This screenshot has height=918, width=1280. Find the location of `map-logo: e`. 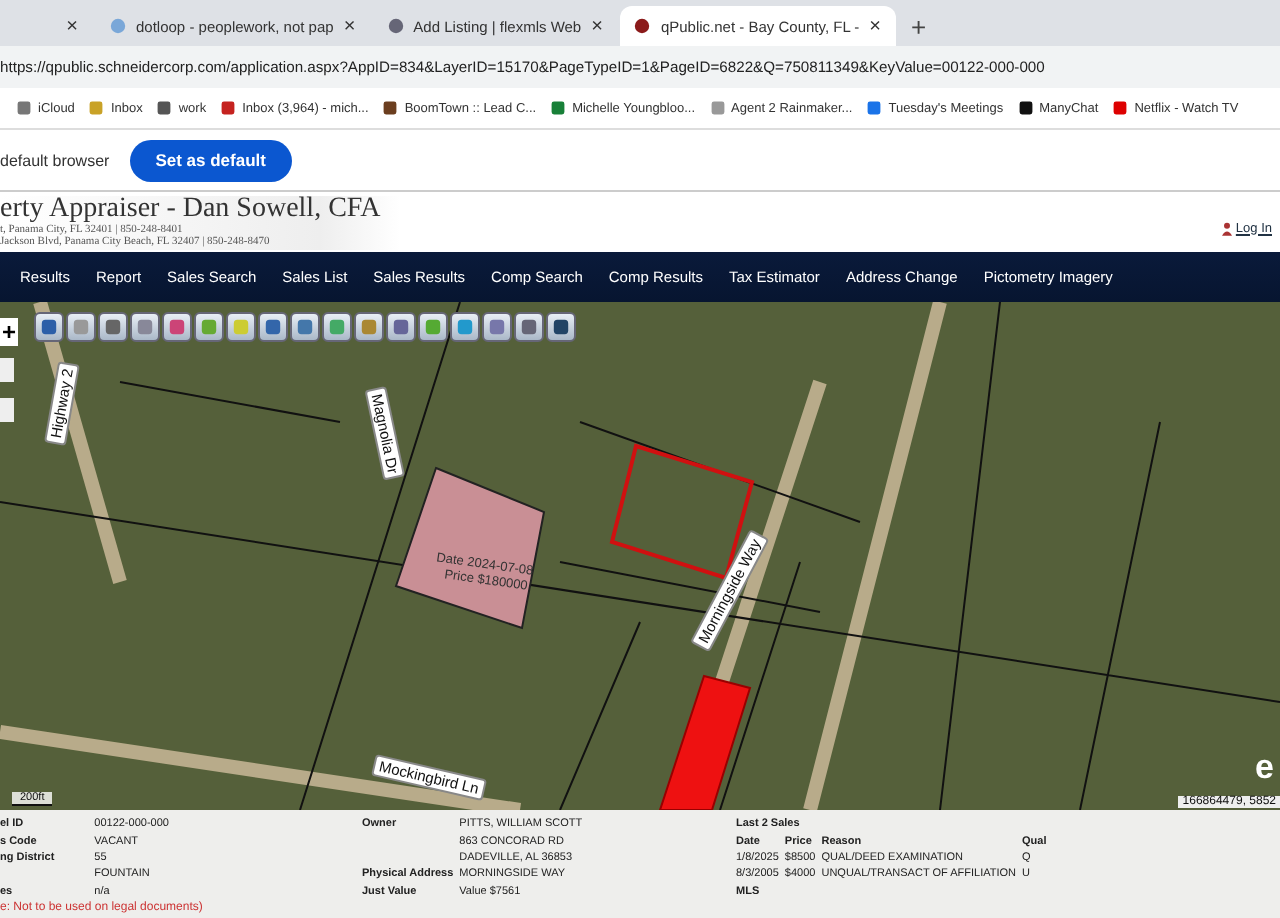

map-logo: e is located at coordinates (1264, 768).